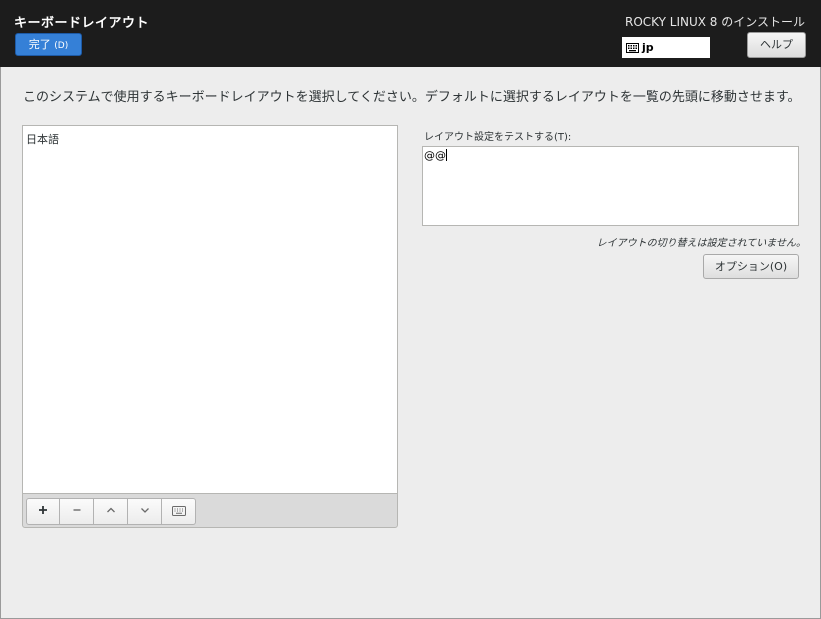 Image resolution: width=821 pixels, height=619 pixels. I want to click on options-button: オプション(O), so click(751, 266).